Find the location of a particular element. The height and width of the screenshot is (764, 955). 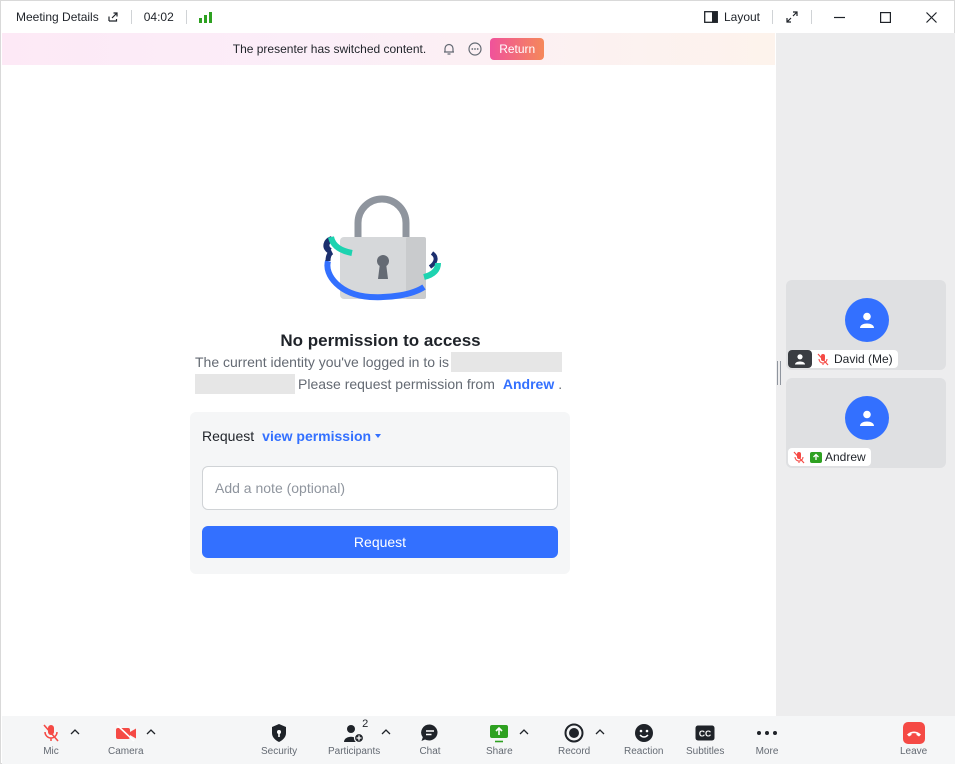

page-title: No permission to access is located at coordinates (380, 340).